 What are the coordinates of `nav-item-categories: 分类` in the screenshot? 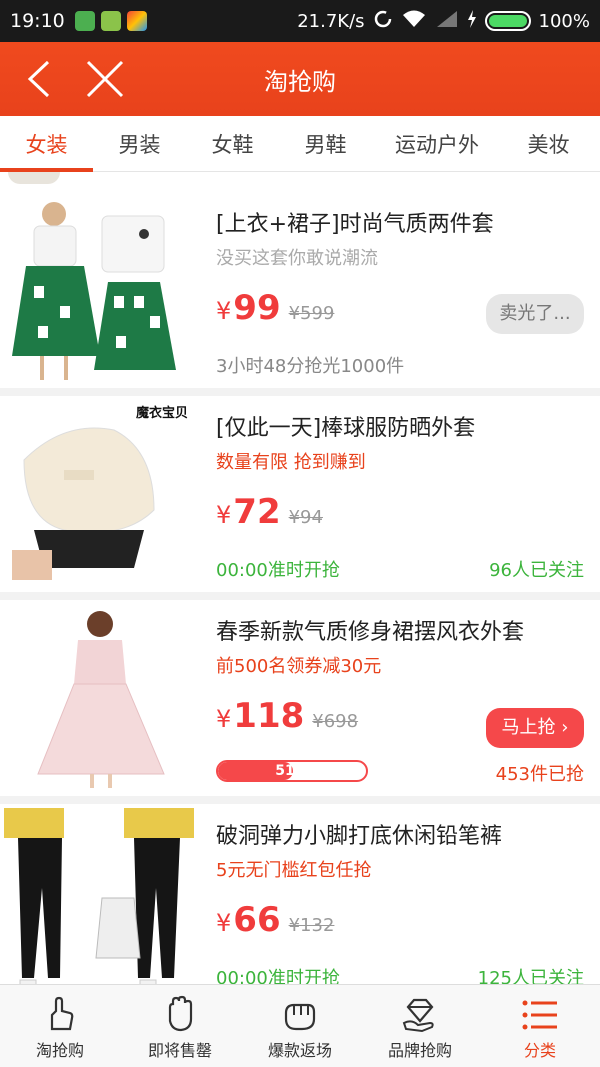 It's located at (540, 1026).